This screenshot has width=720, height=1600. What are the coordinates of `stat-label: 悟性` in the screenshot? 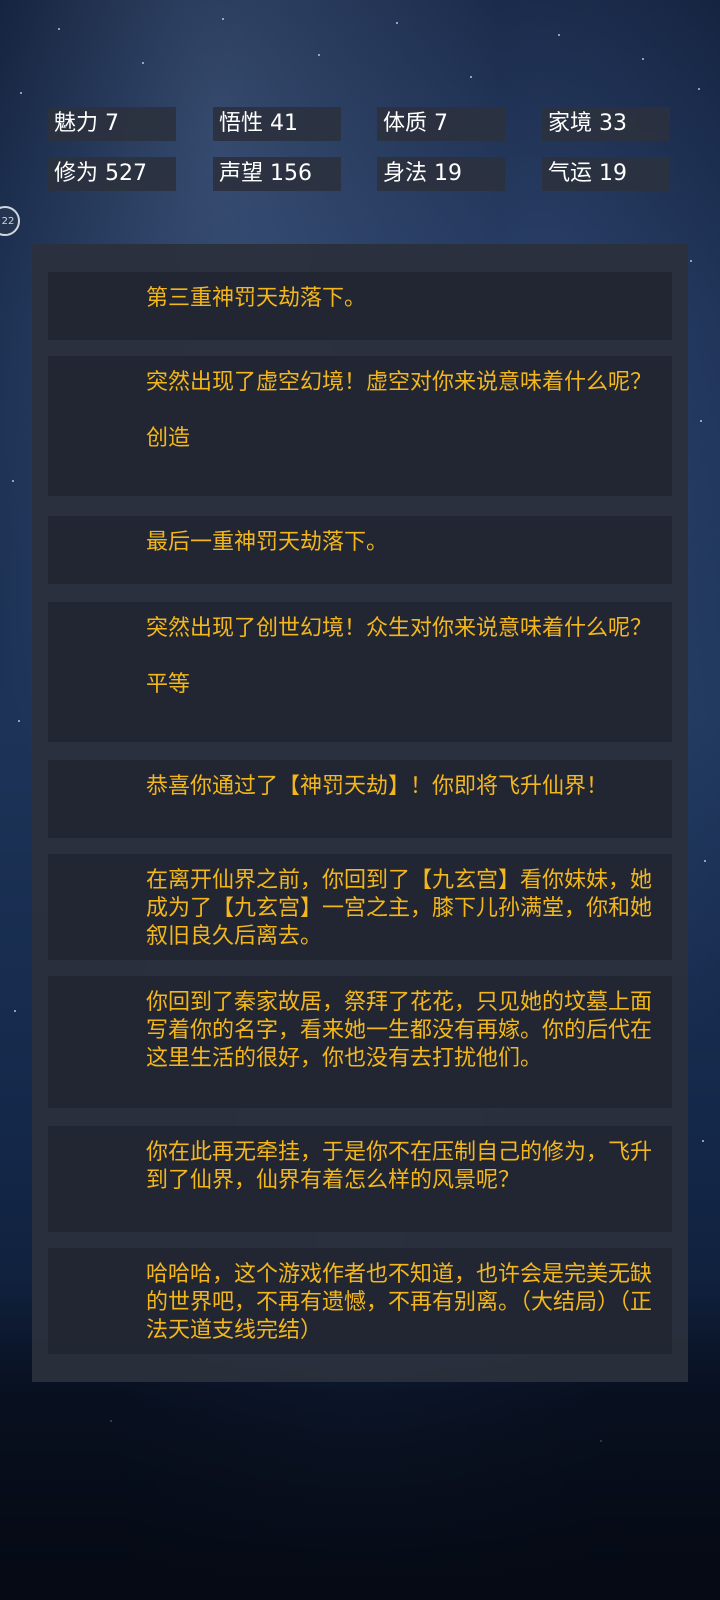 It's located at (241, 123).